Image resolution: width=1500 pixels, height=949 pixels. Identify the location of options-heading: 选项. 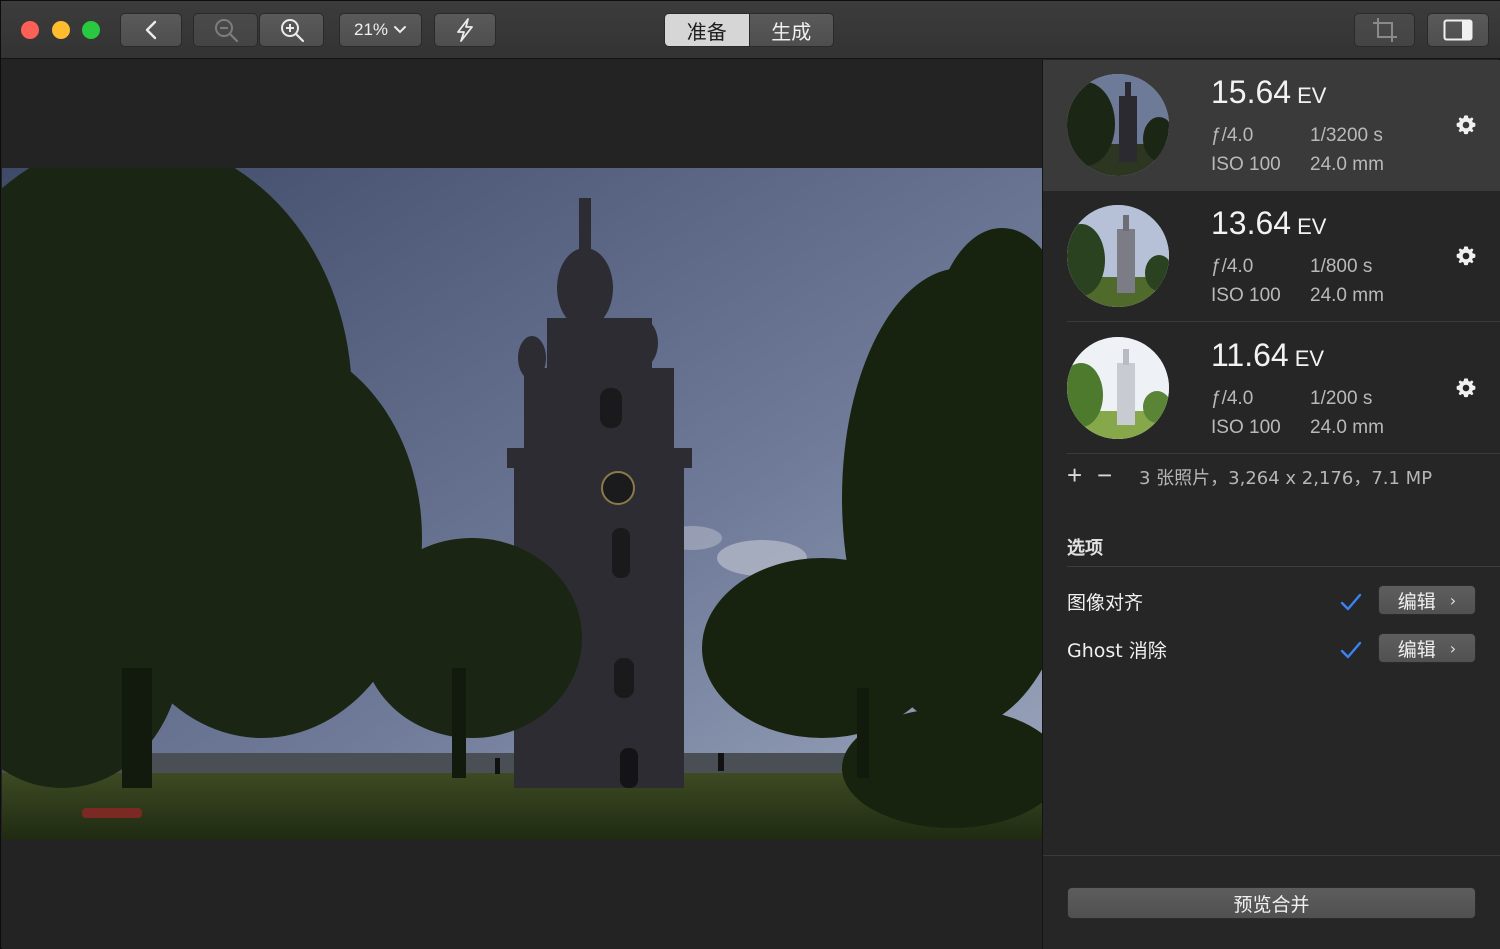
(1085, 548).